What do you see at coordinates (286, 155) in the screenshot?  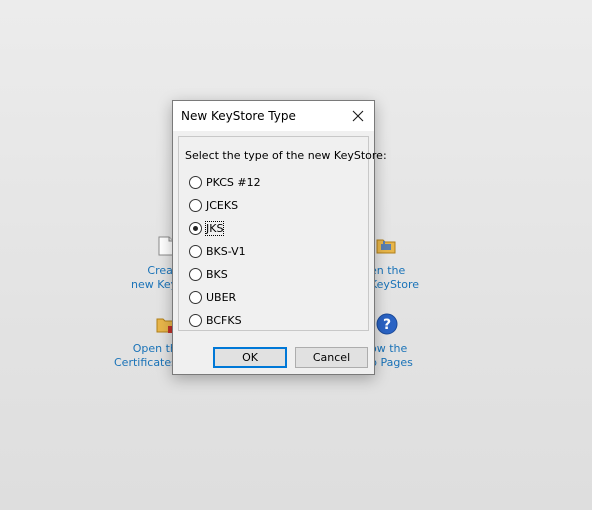 I see `keystore-type-prompt: Select the type of the new KeyStore:` at bounding box center [286, 155].